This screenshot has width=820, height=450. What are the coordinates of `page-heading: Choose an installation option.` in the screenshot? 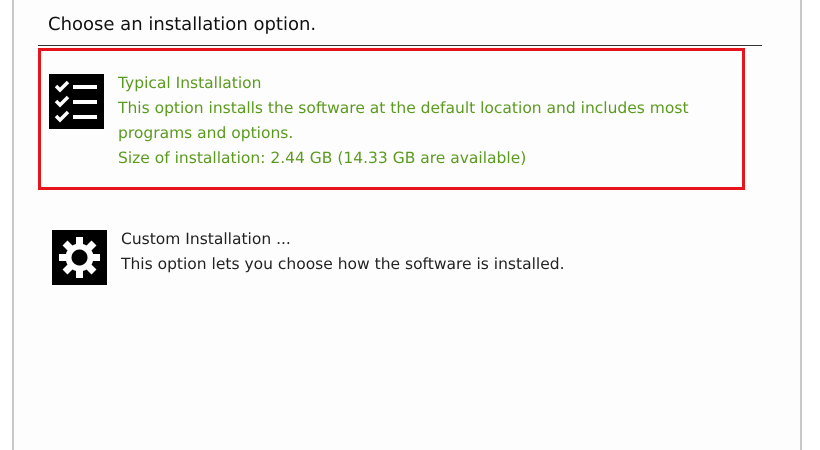 It's located at (400, 30).